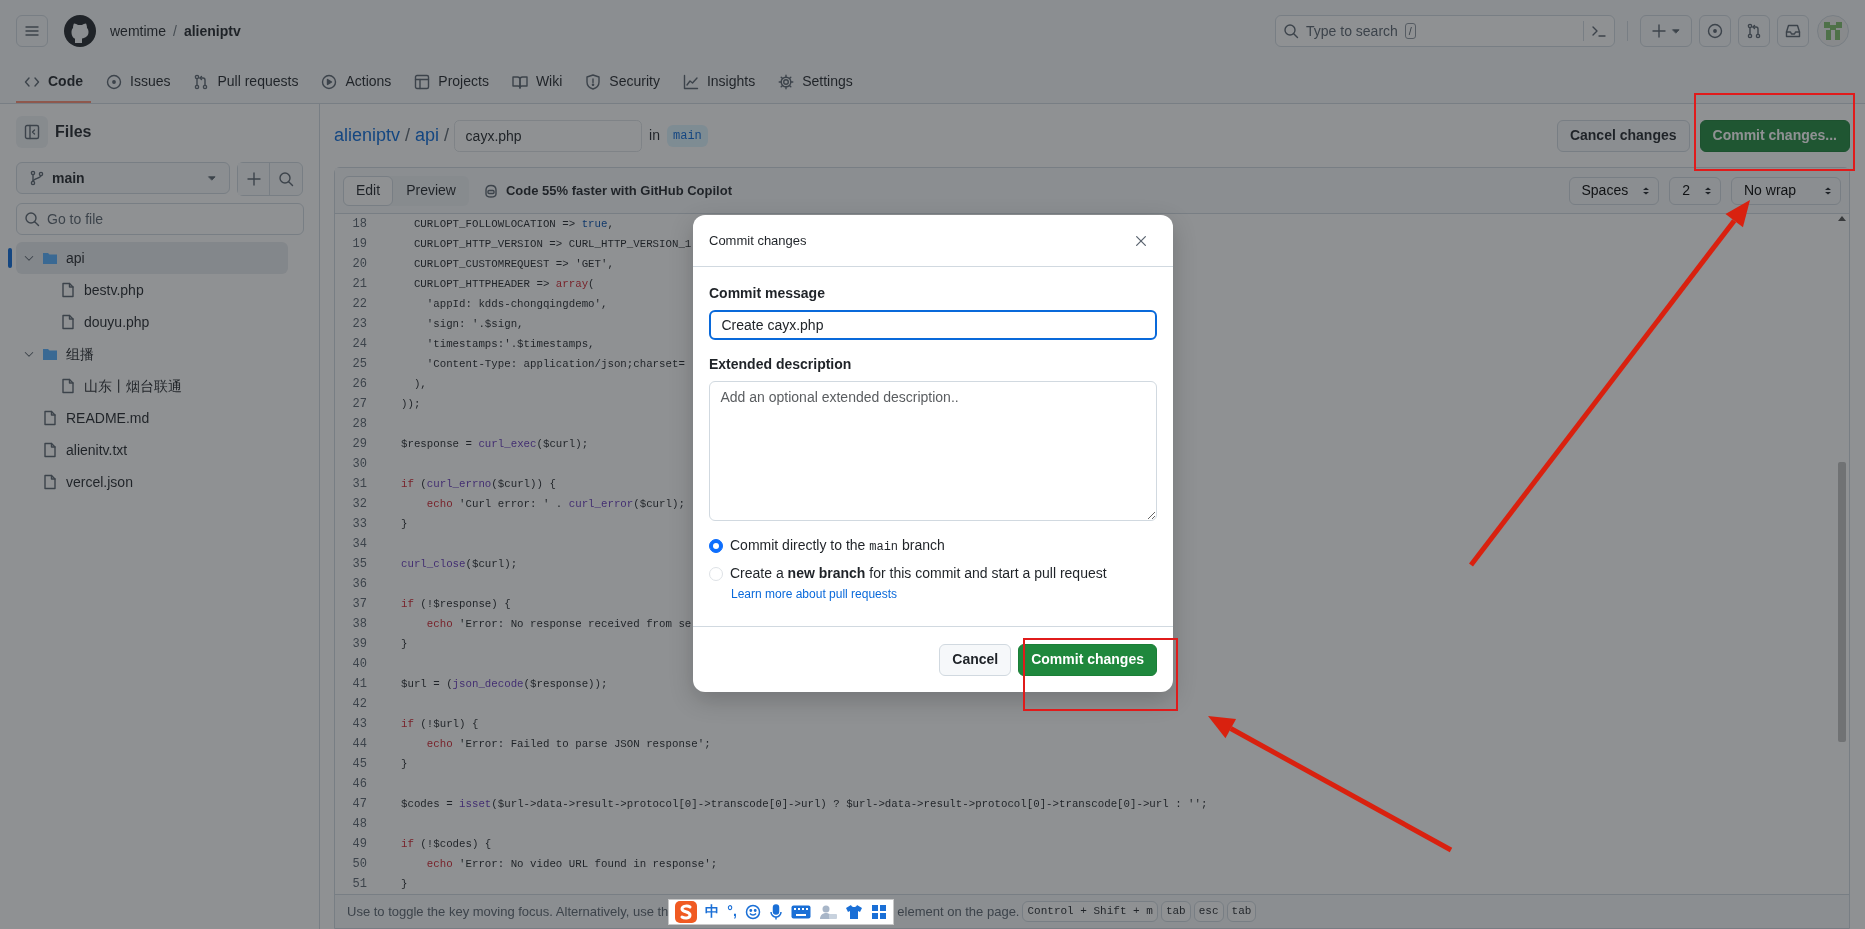 The image size is (1865, 929). I want to click on mode-tab: Edit, so click(368, 190).